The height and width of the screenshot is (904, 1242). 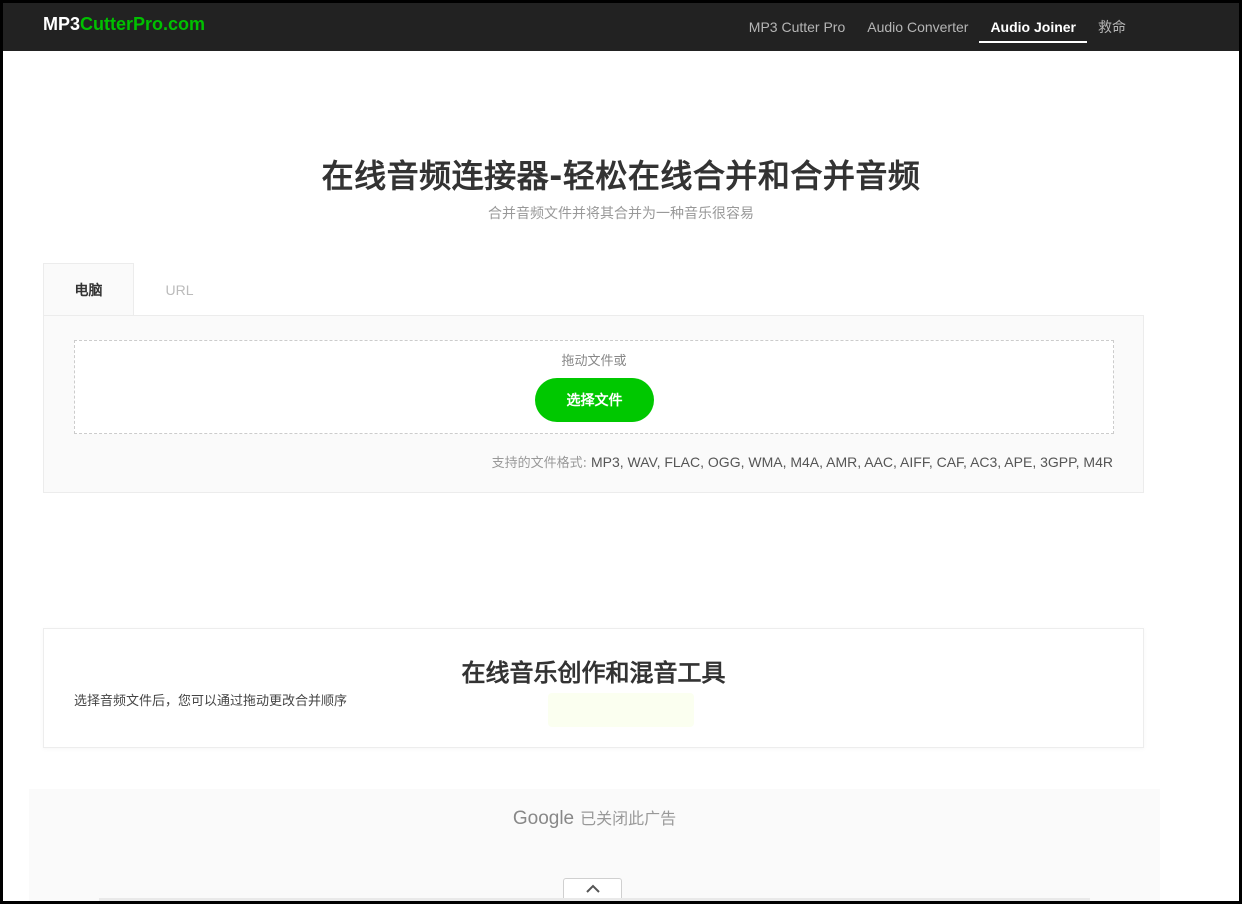 What do you see at coordinates (593, 673) in the screenshot?
I see `tools-title: 在线音乐创作和混音工具` at bounding box center [593, 673].